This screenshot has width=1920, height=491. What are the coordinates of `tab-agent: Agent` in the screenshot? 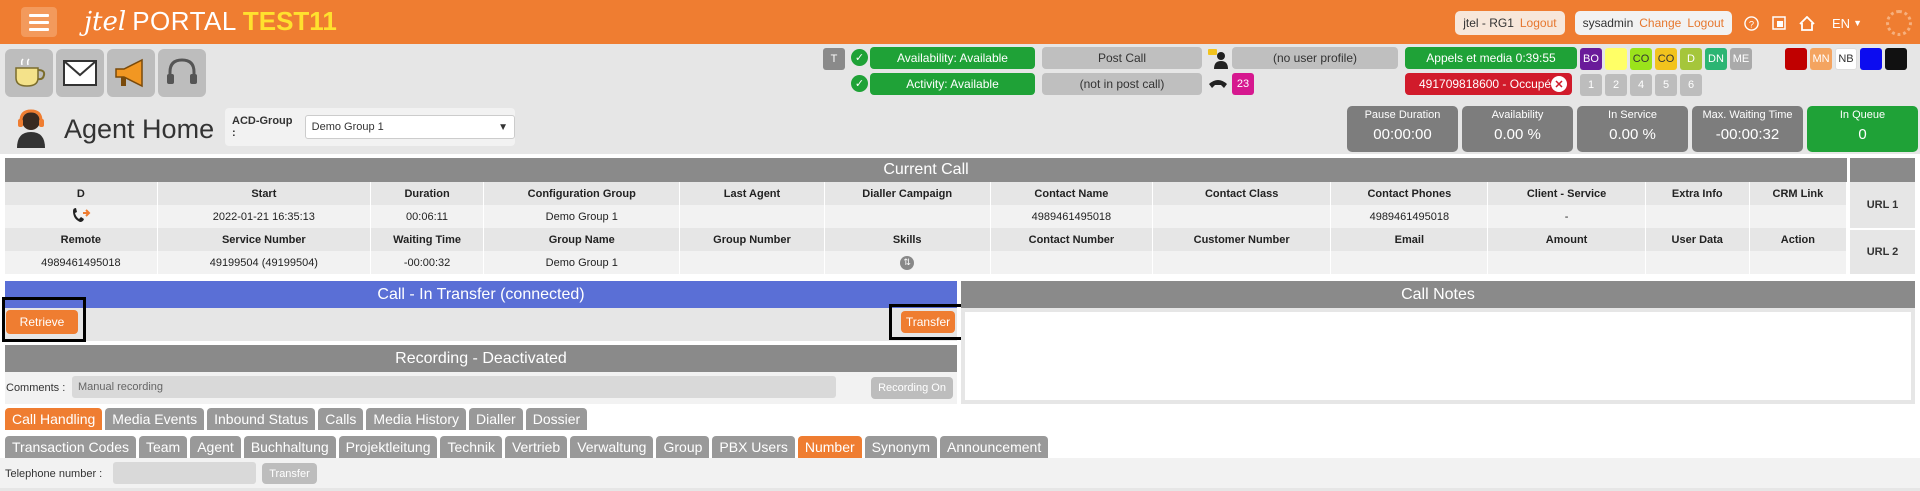 It's located at (215, 447).